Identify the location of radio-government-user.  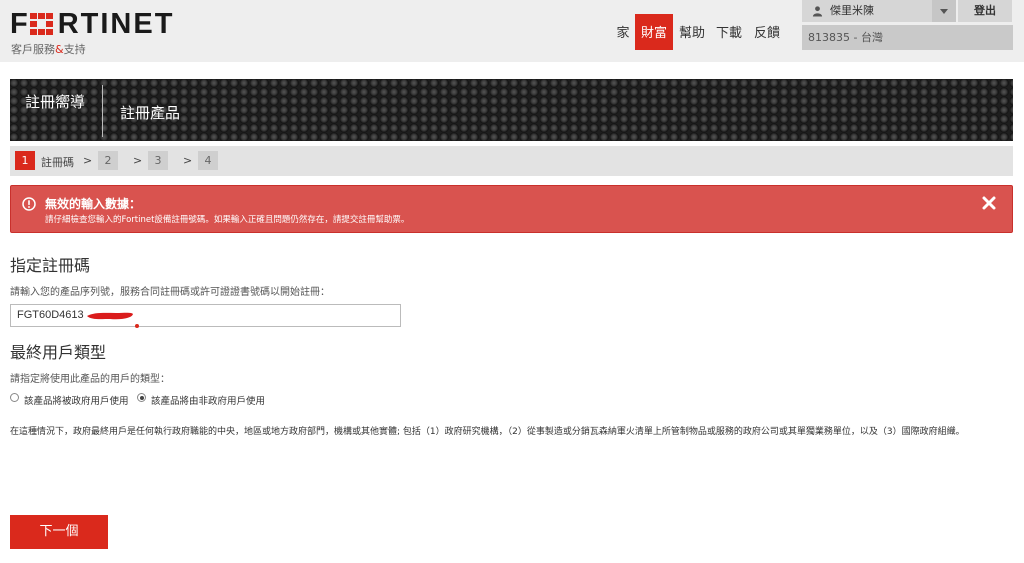
(14, 397).